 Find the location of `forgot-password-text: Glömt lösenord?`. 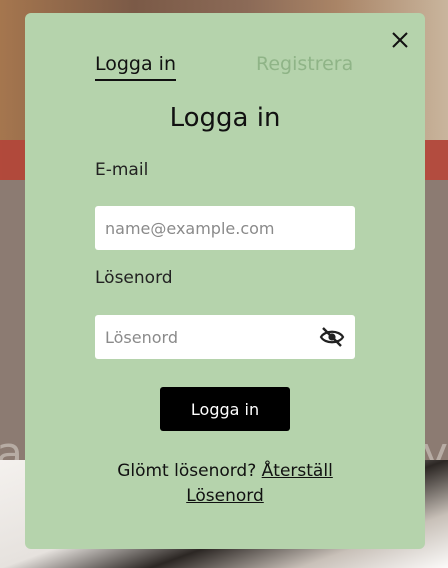

forgot-password-text: Glömt lösenord? is located at coordinates (189, 471).